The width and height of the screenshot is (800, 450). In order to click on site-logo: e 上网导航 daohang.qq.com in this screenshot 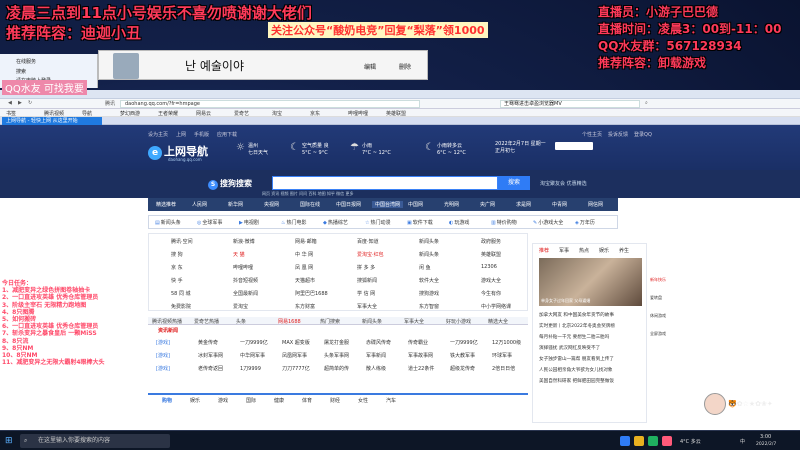, I will do `click(178, 152)`.